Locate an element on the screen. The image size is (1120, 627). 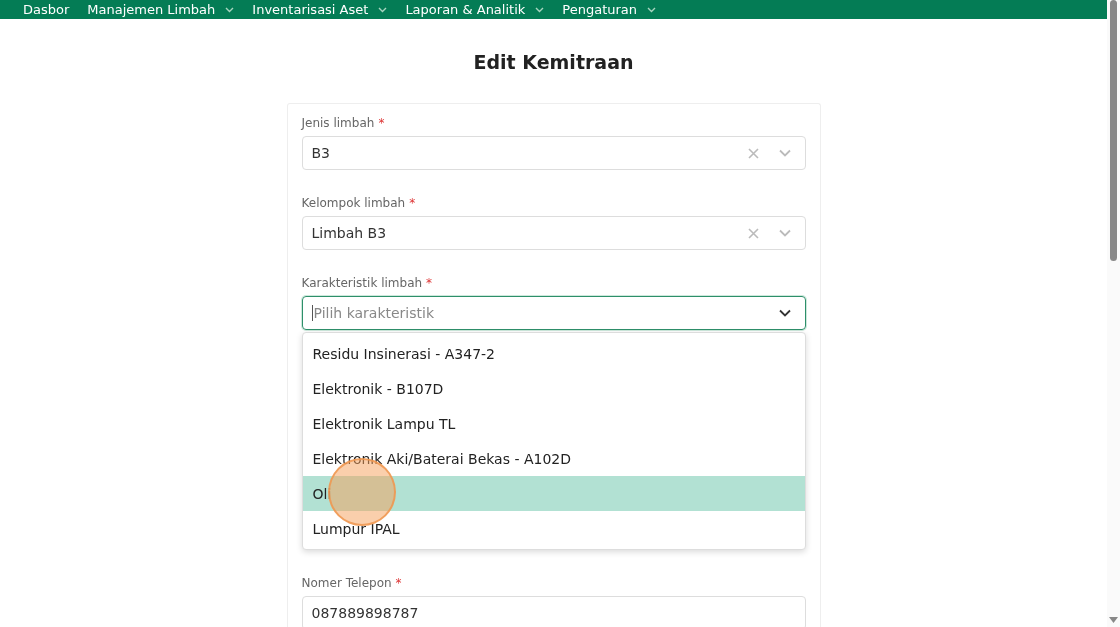
input-field: 087889898787 is located at coordinates (553, 611).